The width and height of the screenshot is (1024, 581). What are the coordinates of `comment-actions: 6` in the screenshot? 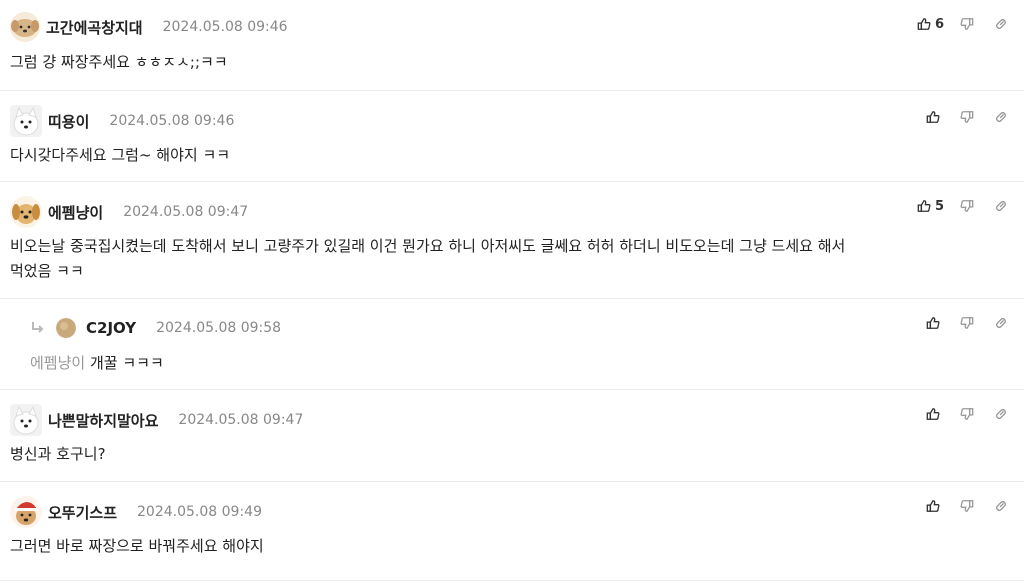 It's located at (964, 24).